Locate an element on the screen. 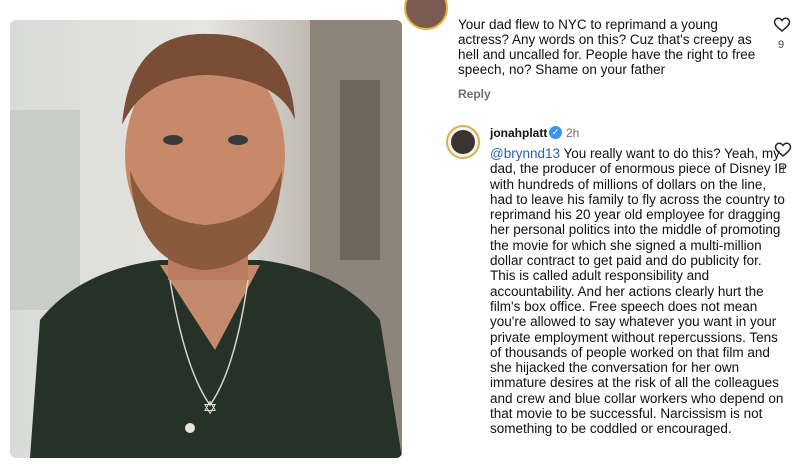 The height and width of the screenshot is (467, 800). like-count: 9 is located at coordinates (781, 45).